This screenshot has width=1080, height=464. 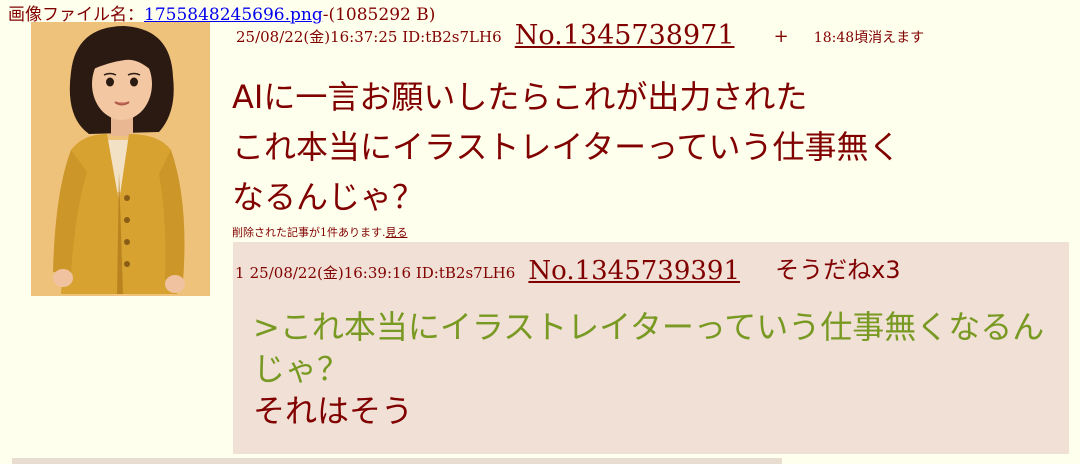 I want to click on op-body-line: AIに一言お願いしたらこれが出力された, so click(x=520, y=97).